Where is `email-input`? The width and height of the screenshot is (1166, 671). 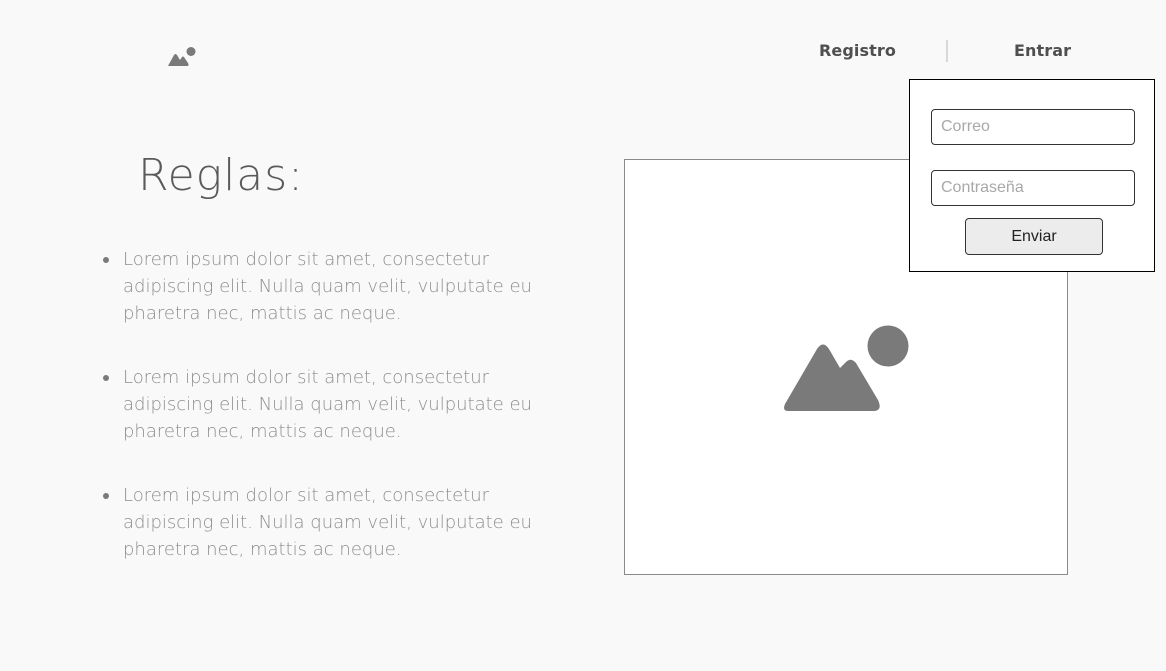 email-input is located at coordinates (1033, 127).